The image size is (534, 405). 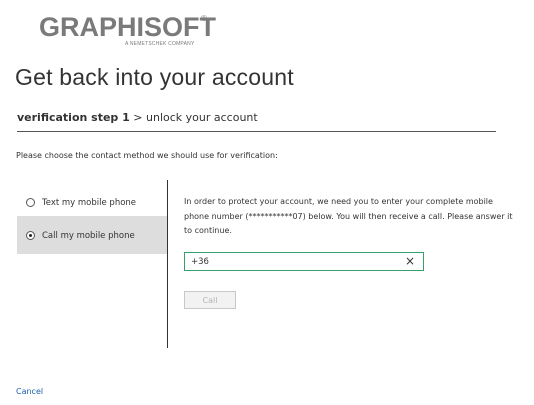 I want to click on vertical-divider, so click(x=167, y=264).